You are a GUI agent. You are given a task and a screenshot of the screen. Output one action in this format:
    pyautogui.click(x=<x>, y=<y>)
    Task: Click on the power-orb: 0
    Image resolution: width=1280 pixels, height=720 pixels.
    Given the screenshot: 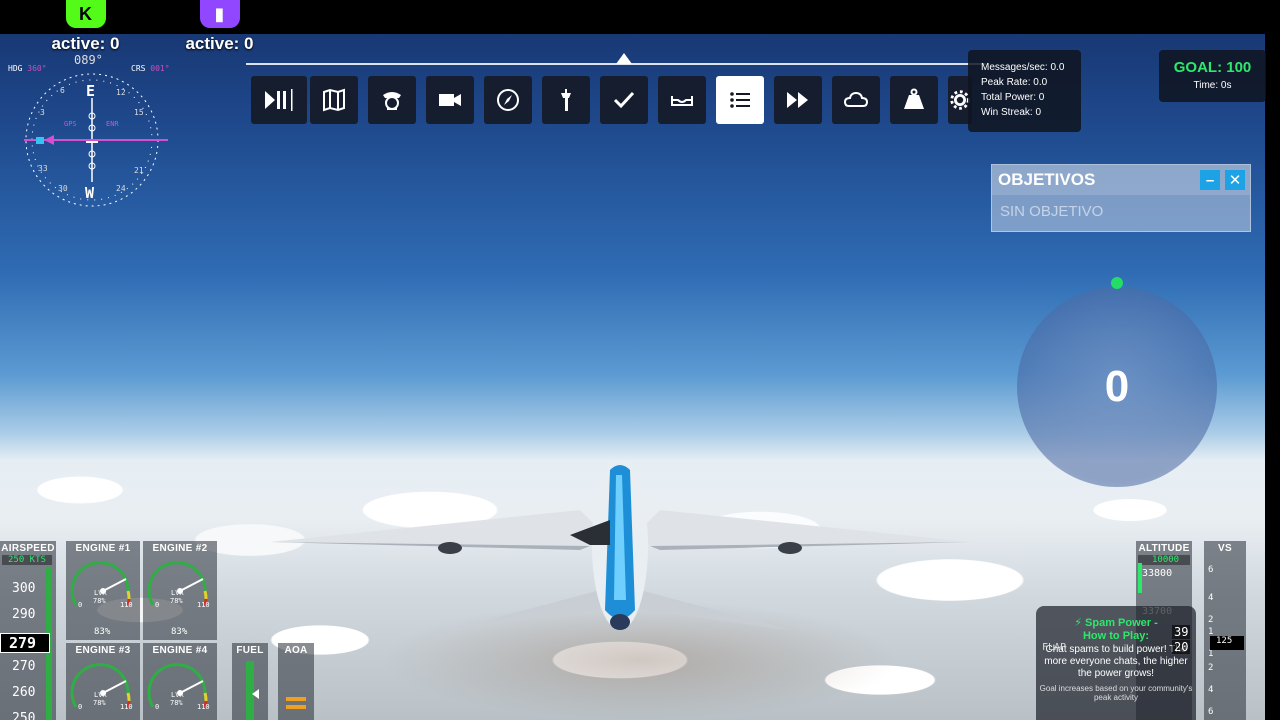 What is the action you would take?
    pyautogui.click(x=1117, y=387)
    